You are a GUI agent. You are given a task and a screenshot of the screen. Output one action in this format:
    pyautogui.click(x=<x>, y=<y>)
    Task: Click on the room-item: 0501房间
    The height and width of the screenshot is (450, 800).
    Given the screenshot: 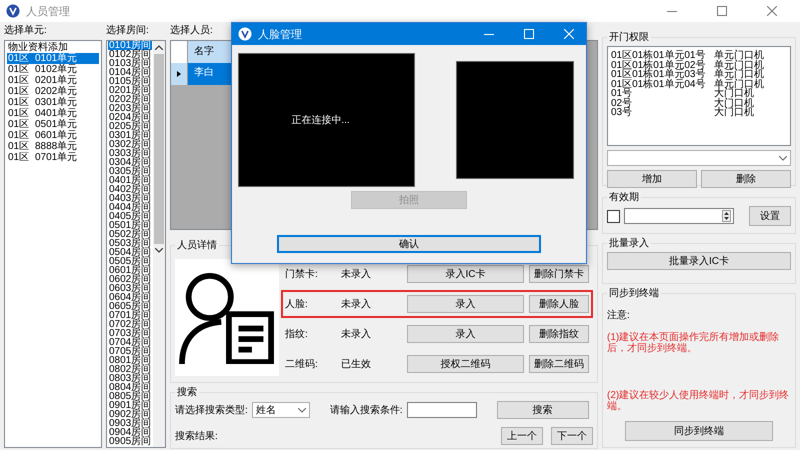 What is the action you would take?
    pyautogui.click(x=130, y=225)
    